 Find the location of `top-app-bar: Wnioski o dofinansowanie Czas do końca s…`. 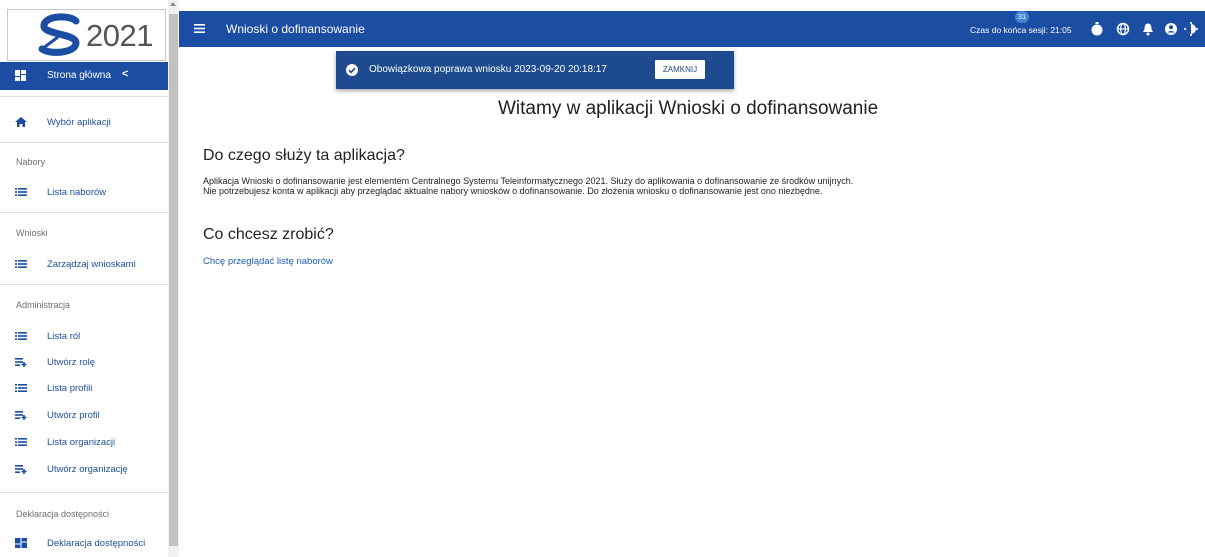

top-app-bar: Wnioski o dofinansowanie Czas do końca s… is located at coordinates (692, 29).